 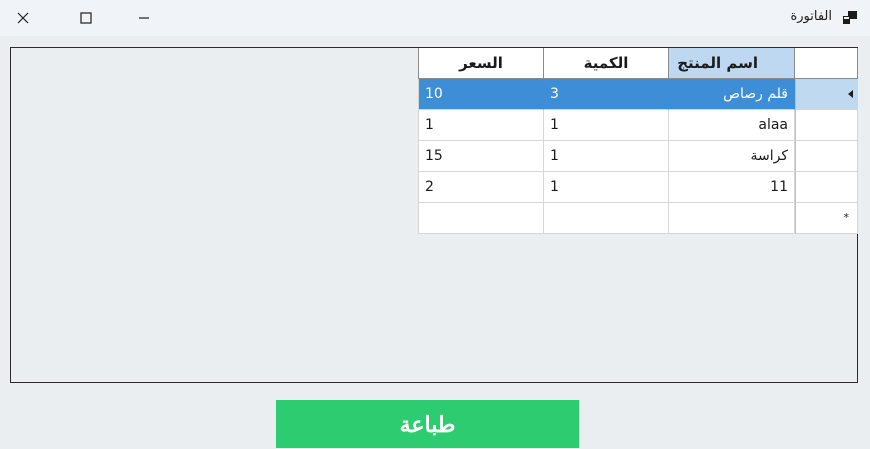 I want to click on price-cell: 1, so click(x=481, y=125).